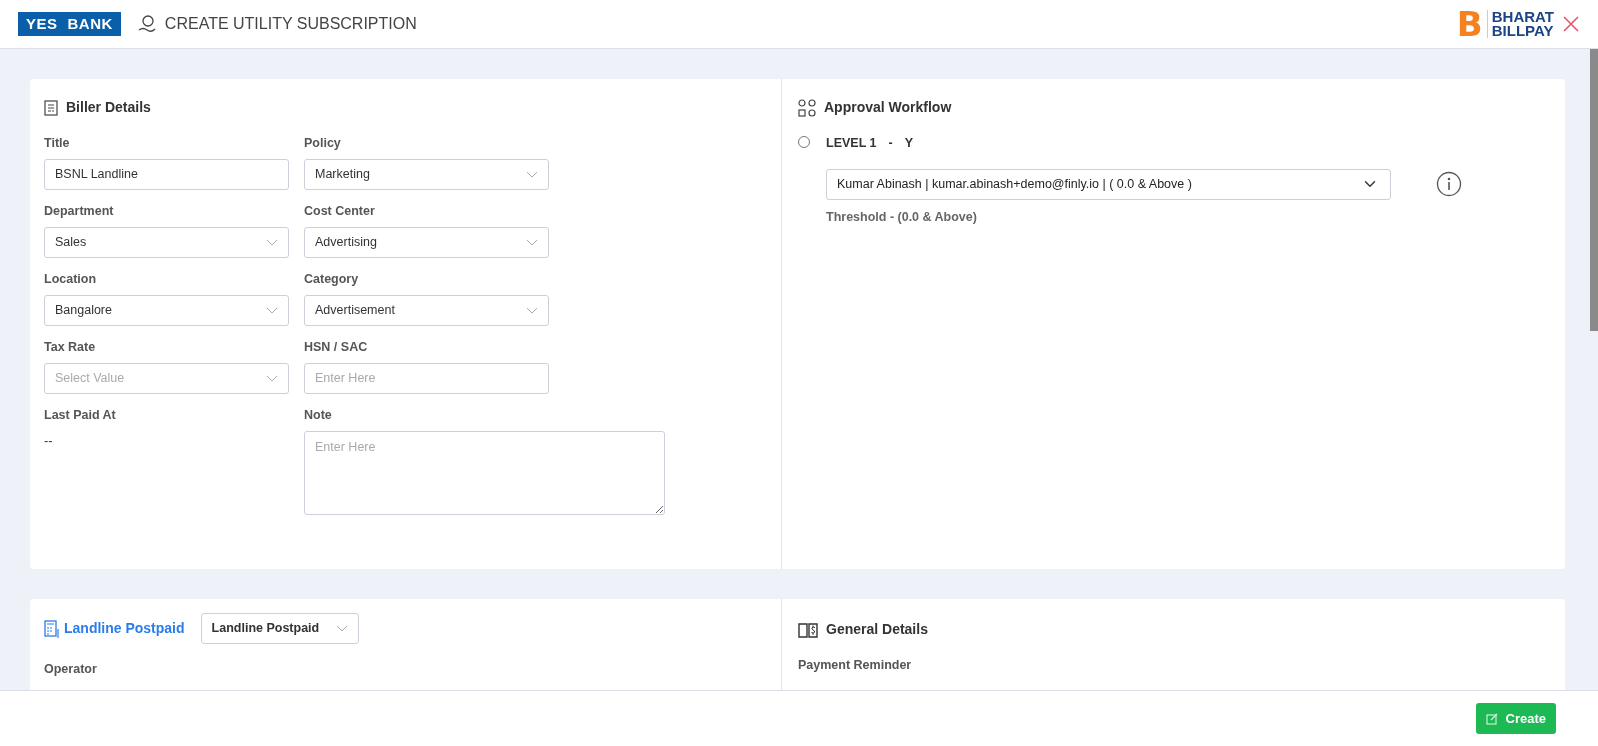 This screenshot has width=1598, height=746. Describe the element at coordinates (426, 378) in the screenshot. I see `text-field: Enter Here` at that location.